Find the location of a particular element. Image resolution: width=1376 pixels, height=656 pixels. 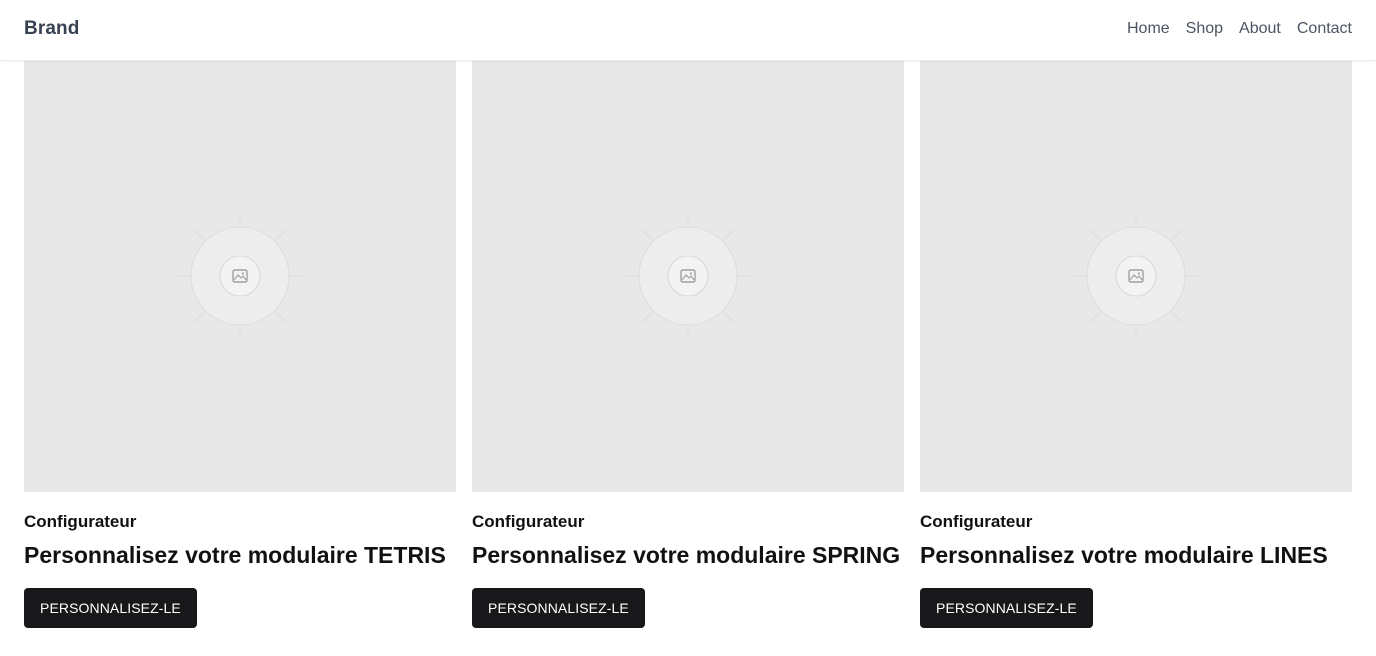

main-navigation: Home Shop About Contact is located at coordinates (1239, 29).